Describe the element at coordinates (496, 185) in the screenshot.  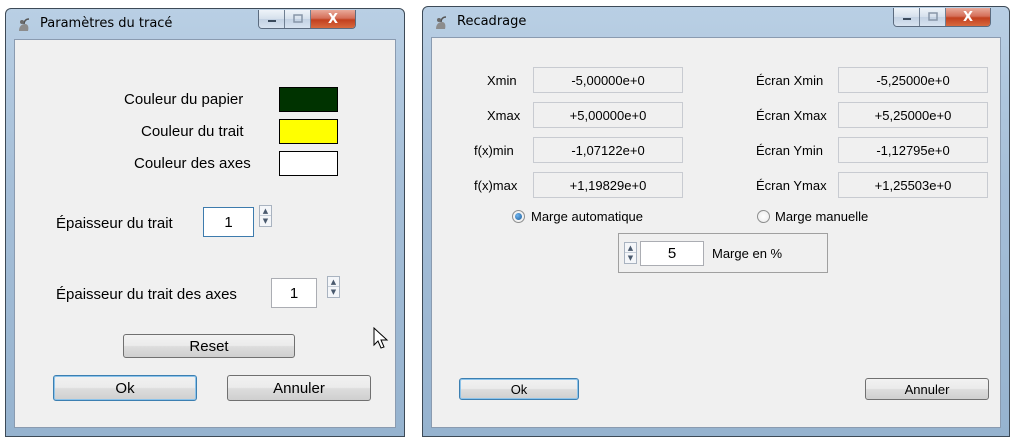
I see `fxmax-label: f(x)max` at that location.